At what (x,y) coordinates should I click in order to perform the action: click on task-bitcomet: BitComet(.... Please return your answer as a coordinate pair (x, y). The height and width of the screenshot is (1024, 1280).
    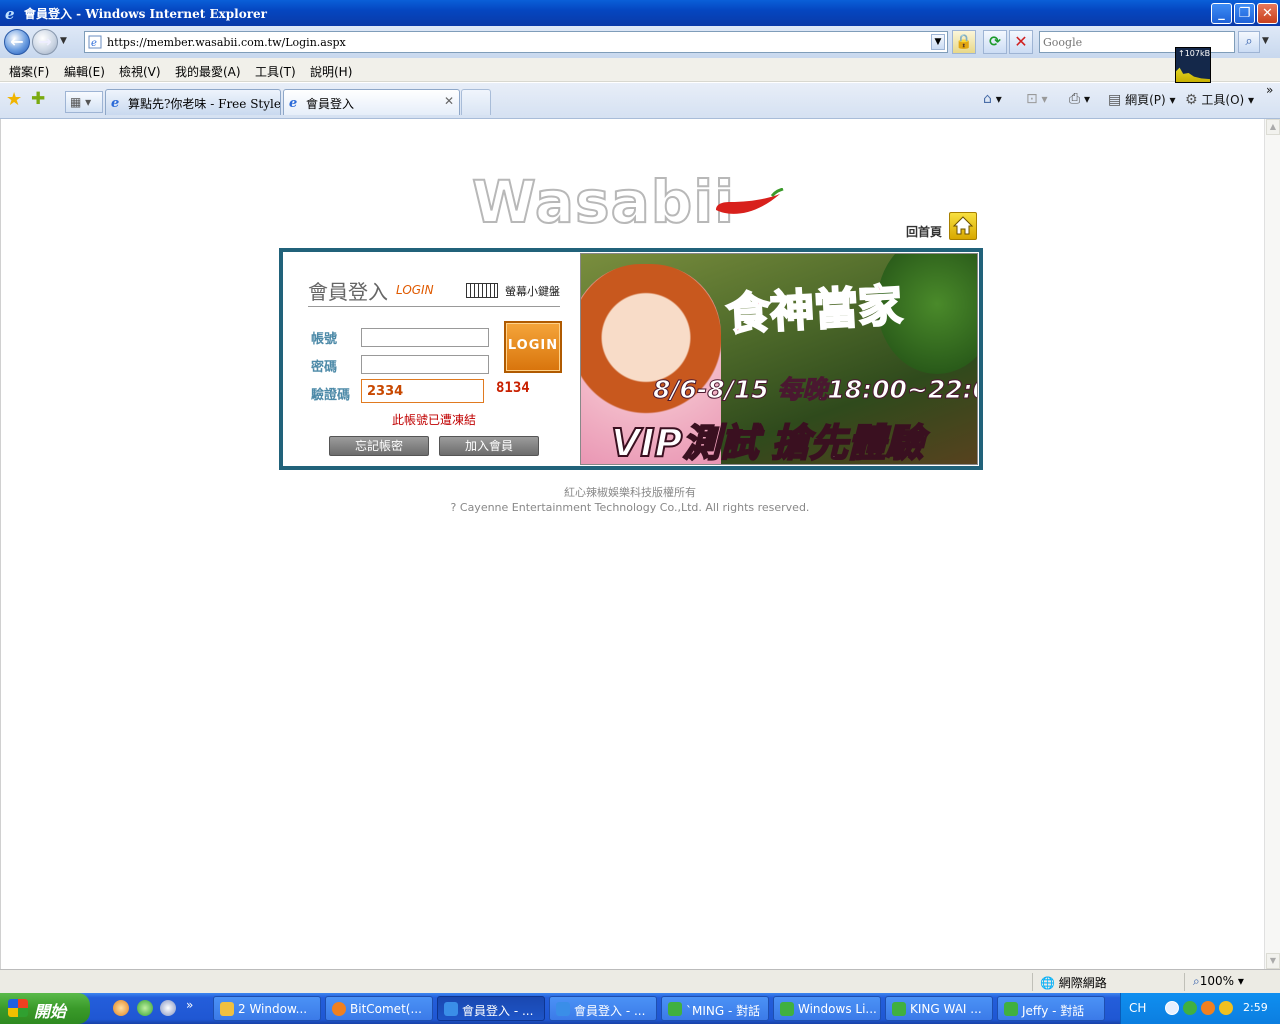
    Looking at the image, I should click on (379, 1008).